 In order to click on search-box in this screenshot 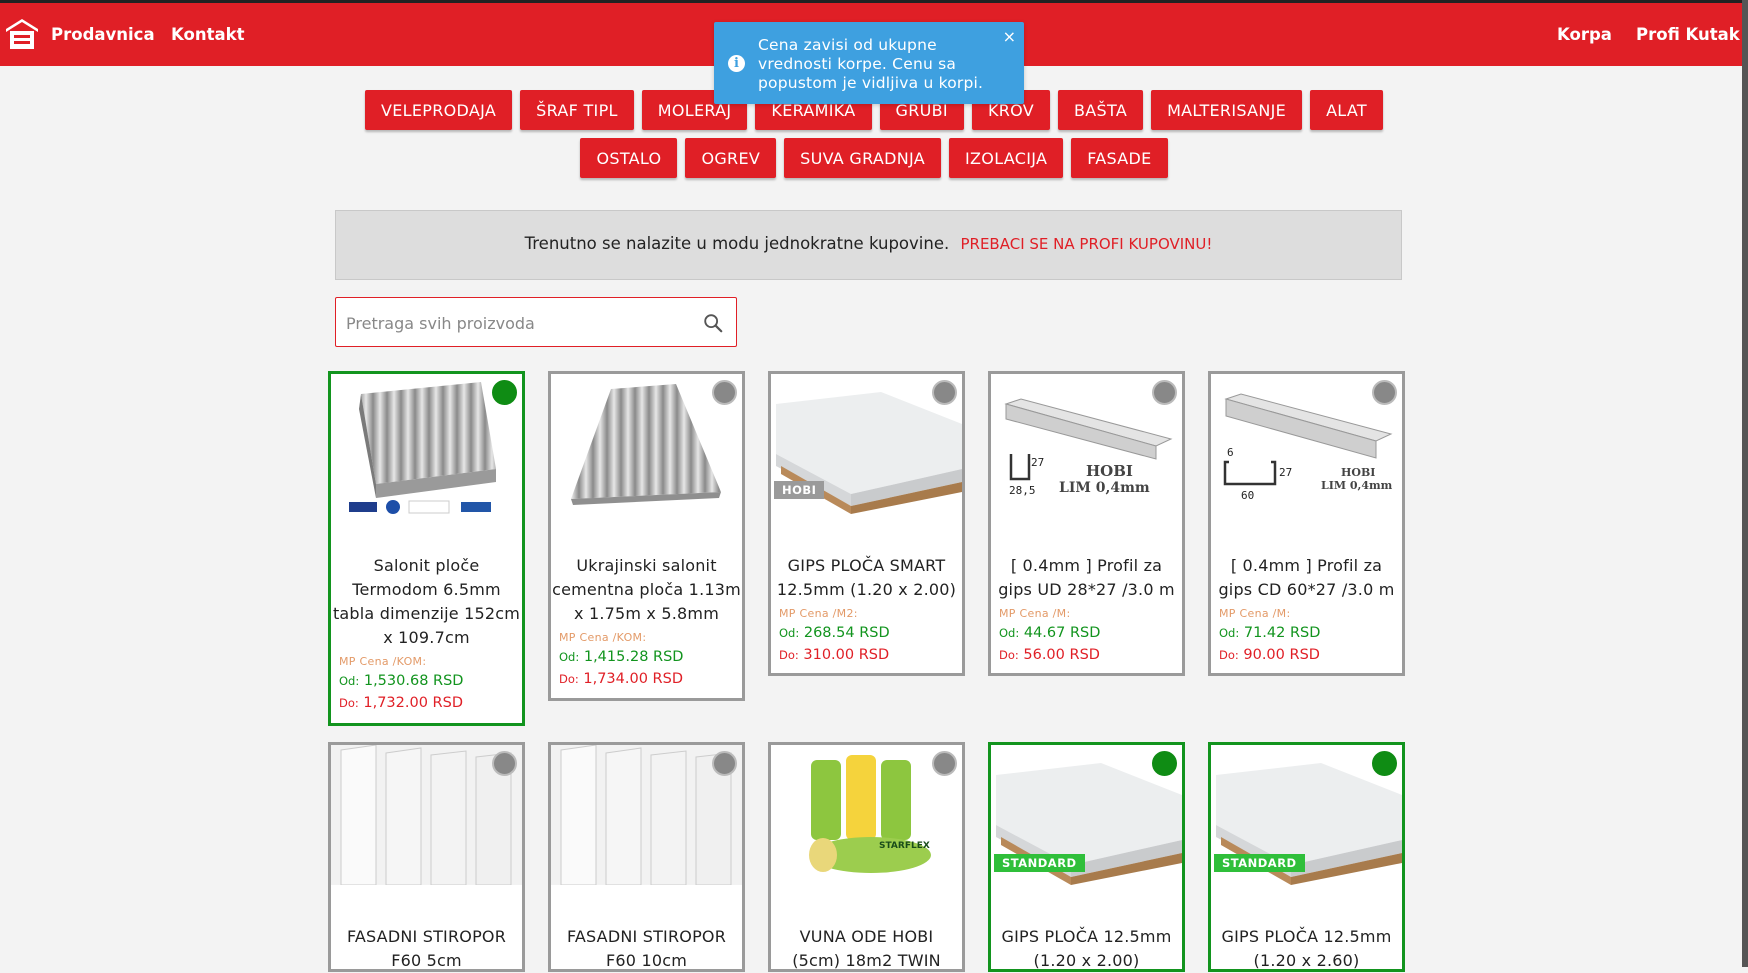, I will do `click(536, 322)`.